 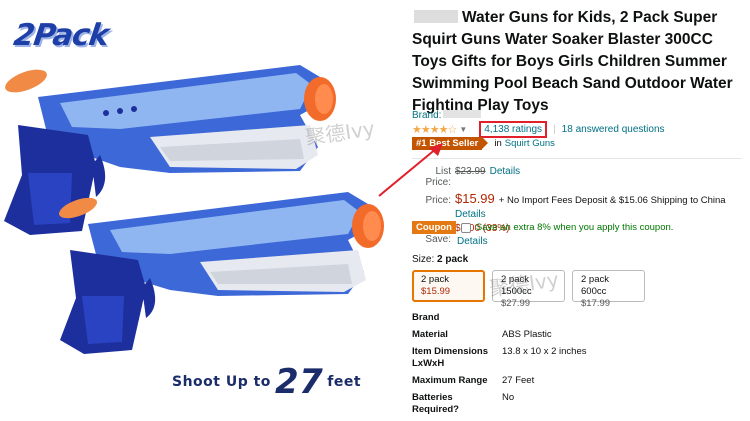 I want to click on list-price-row: List Price: $23.99 Details, so click(x=569, y=177).